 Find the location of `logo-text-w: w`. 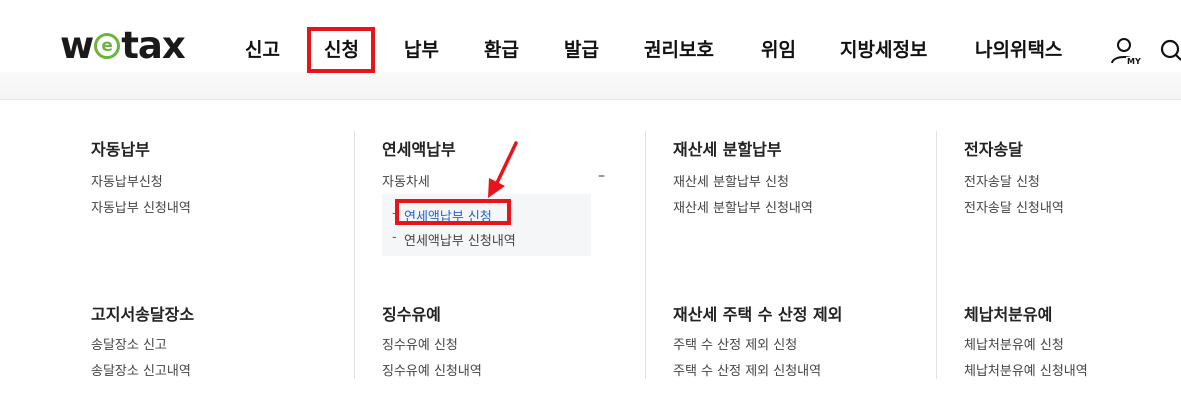

logo-text-w: w is located at coordinates (77, 45).